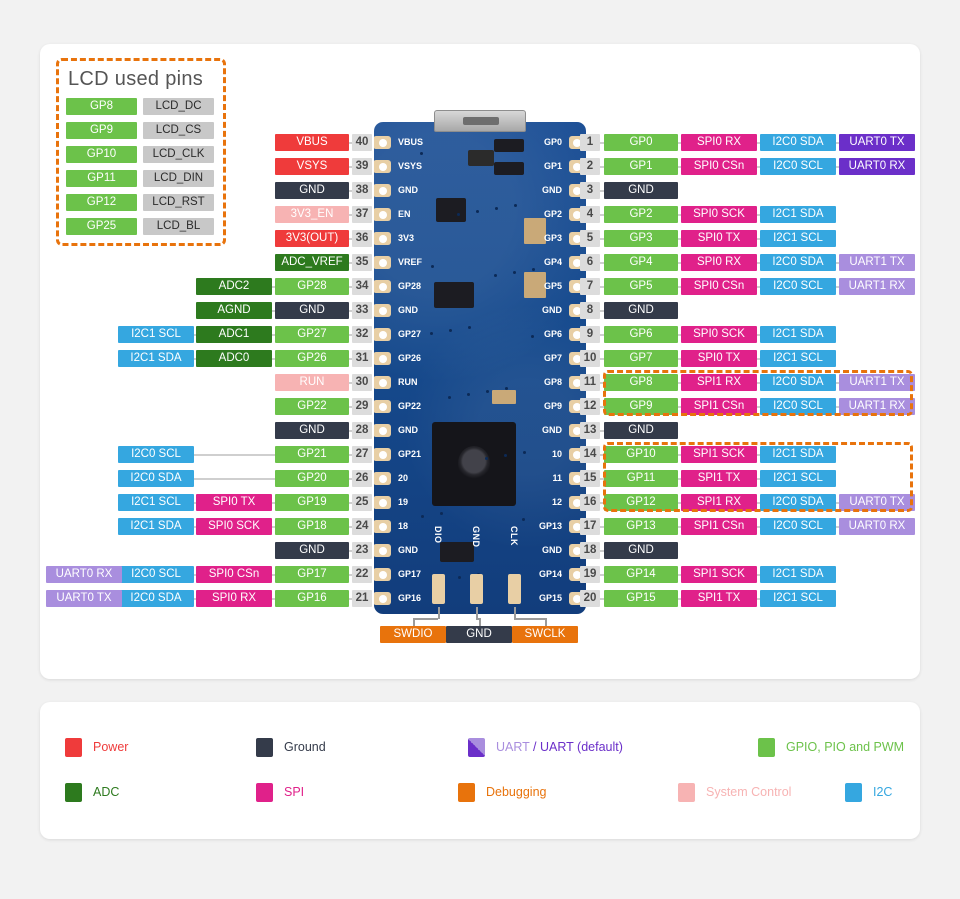  Describe the element at coordinates (312, 334) in the screenshot. I see `pin-label-main: GP27` at that location.